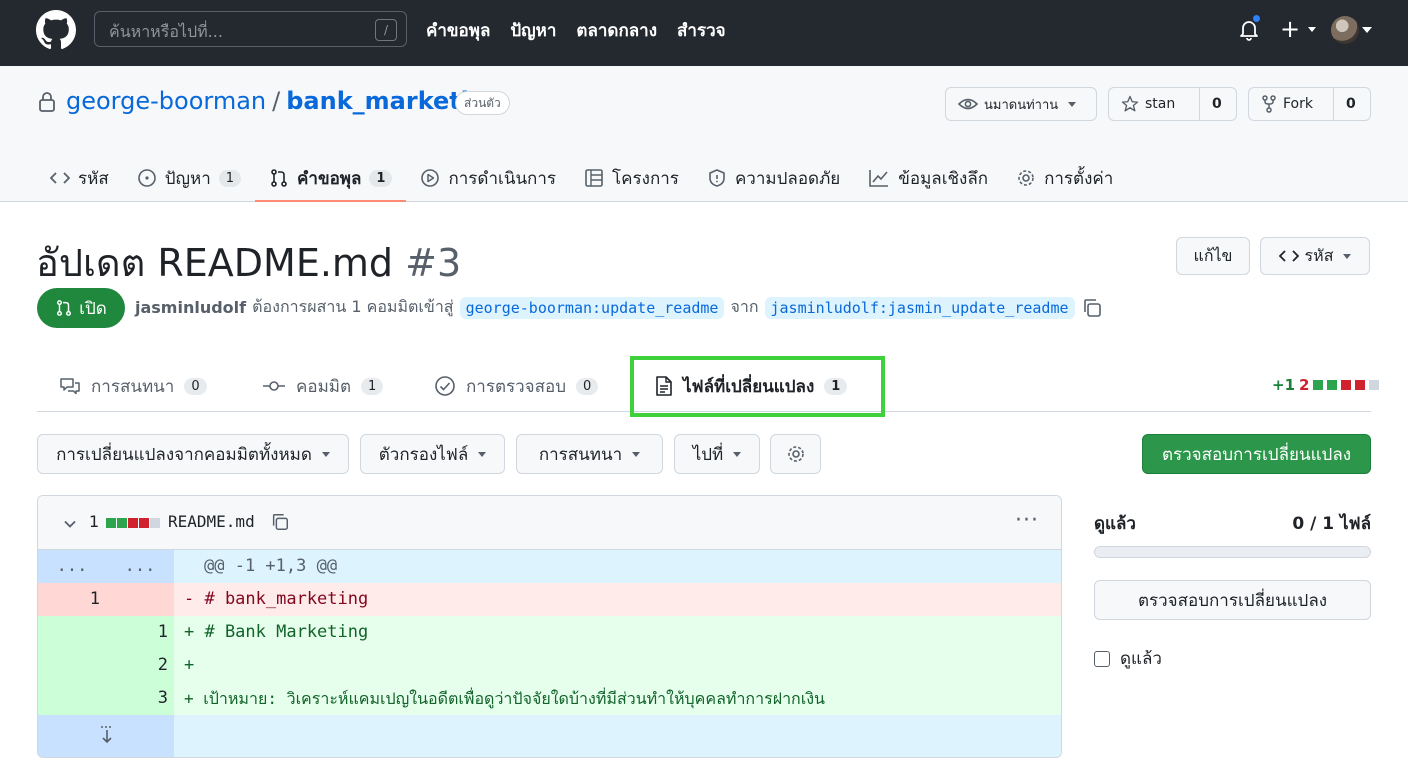 The width and height of the screenshot is (1408, 768). What do you see at coordinates (1331, 524) in the screenshot?
I see `viewed-files-count: 0 / 1 ไฟล์` at bounding box center [1331, 524].